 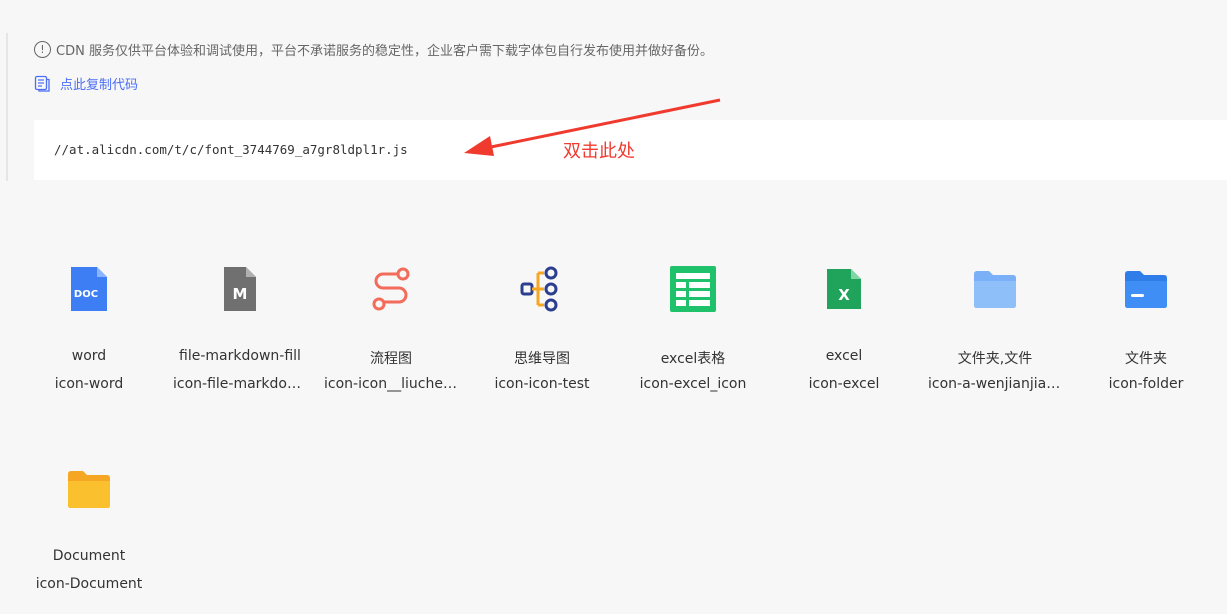 I want to click on icon-code: icon-excel_icon, so click(x=693, y=384).